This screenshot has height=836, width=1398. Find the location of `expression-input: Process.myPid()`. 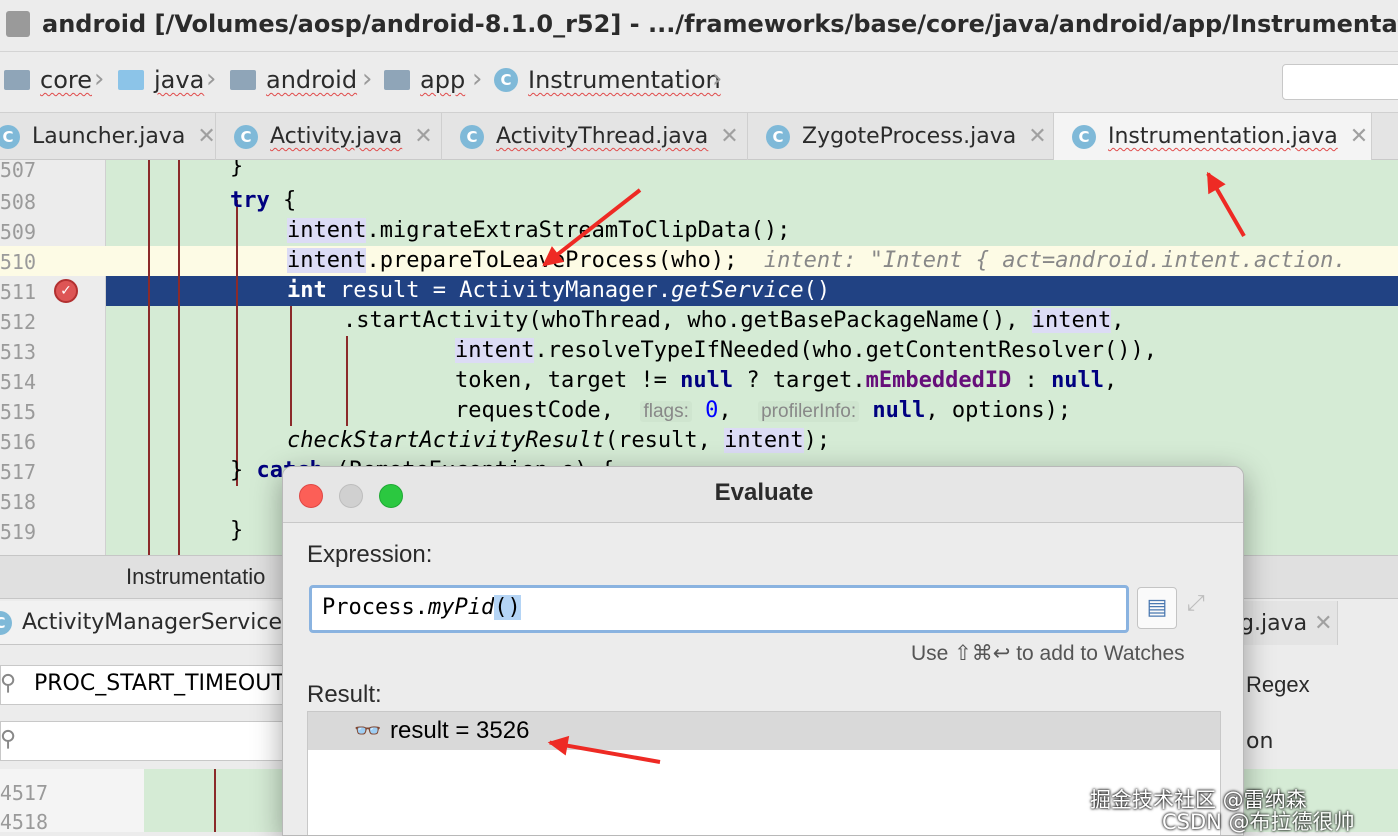

expression-input: Process.myPid() is located at coordinates (719, 609).